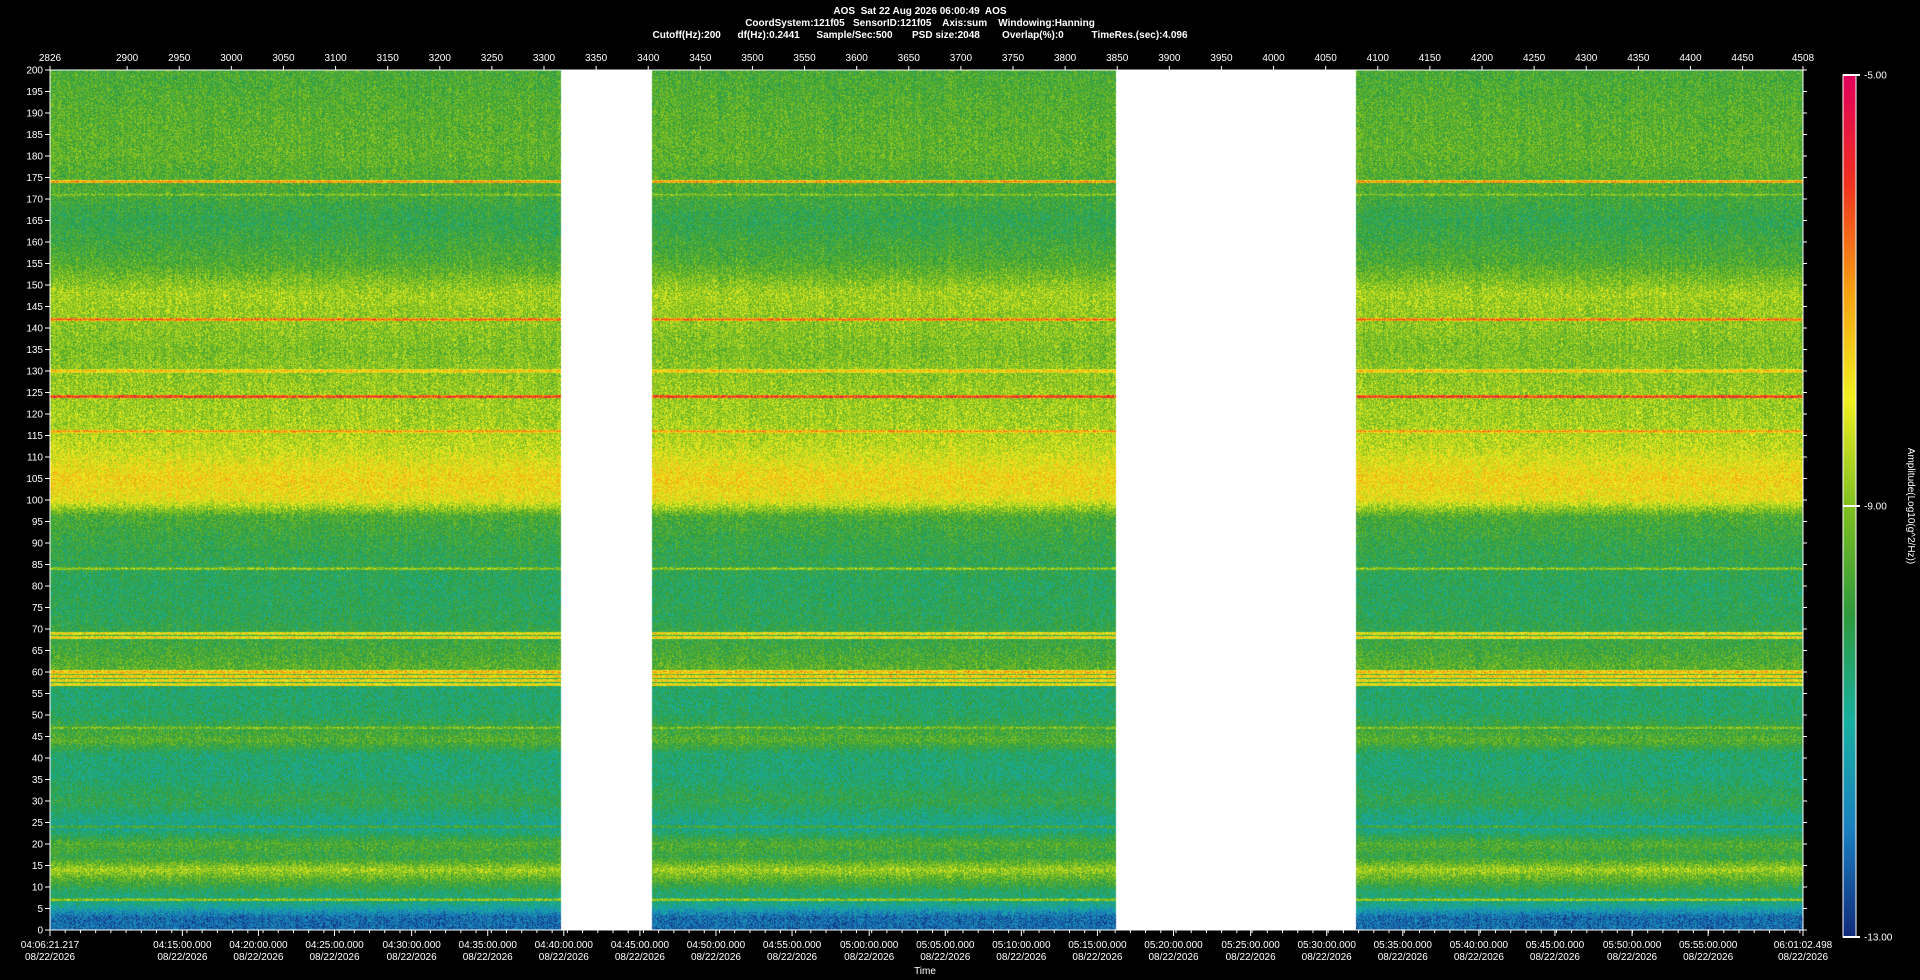 The height and width of the screenshot is (980, 1920). What do you see at coordinates (1586, 58) in the screenshot?
I see `top-tick-label: 4300` at bounding box center [1586, 58].